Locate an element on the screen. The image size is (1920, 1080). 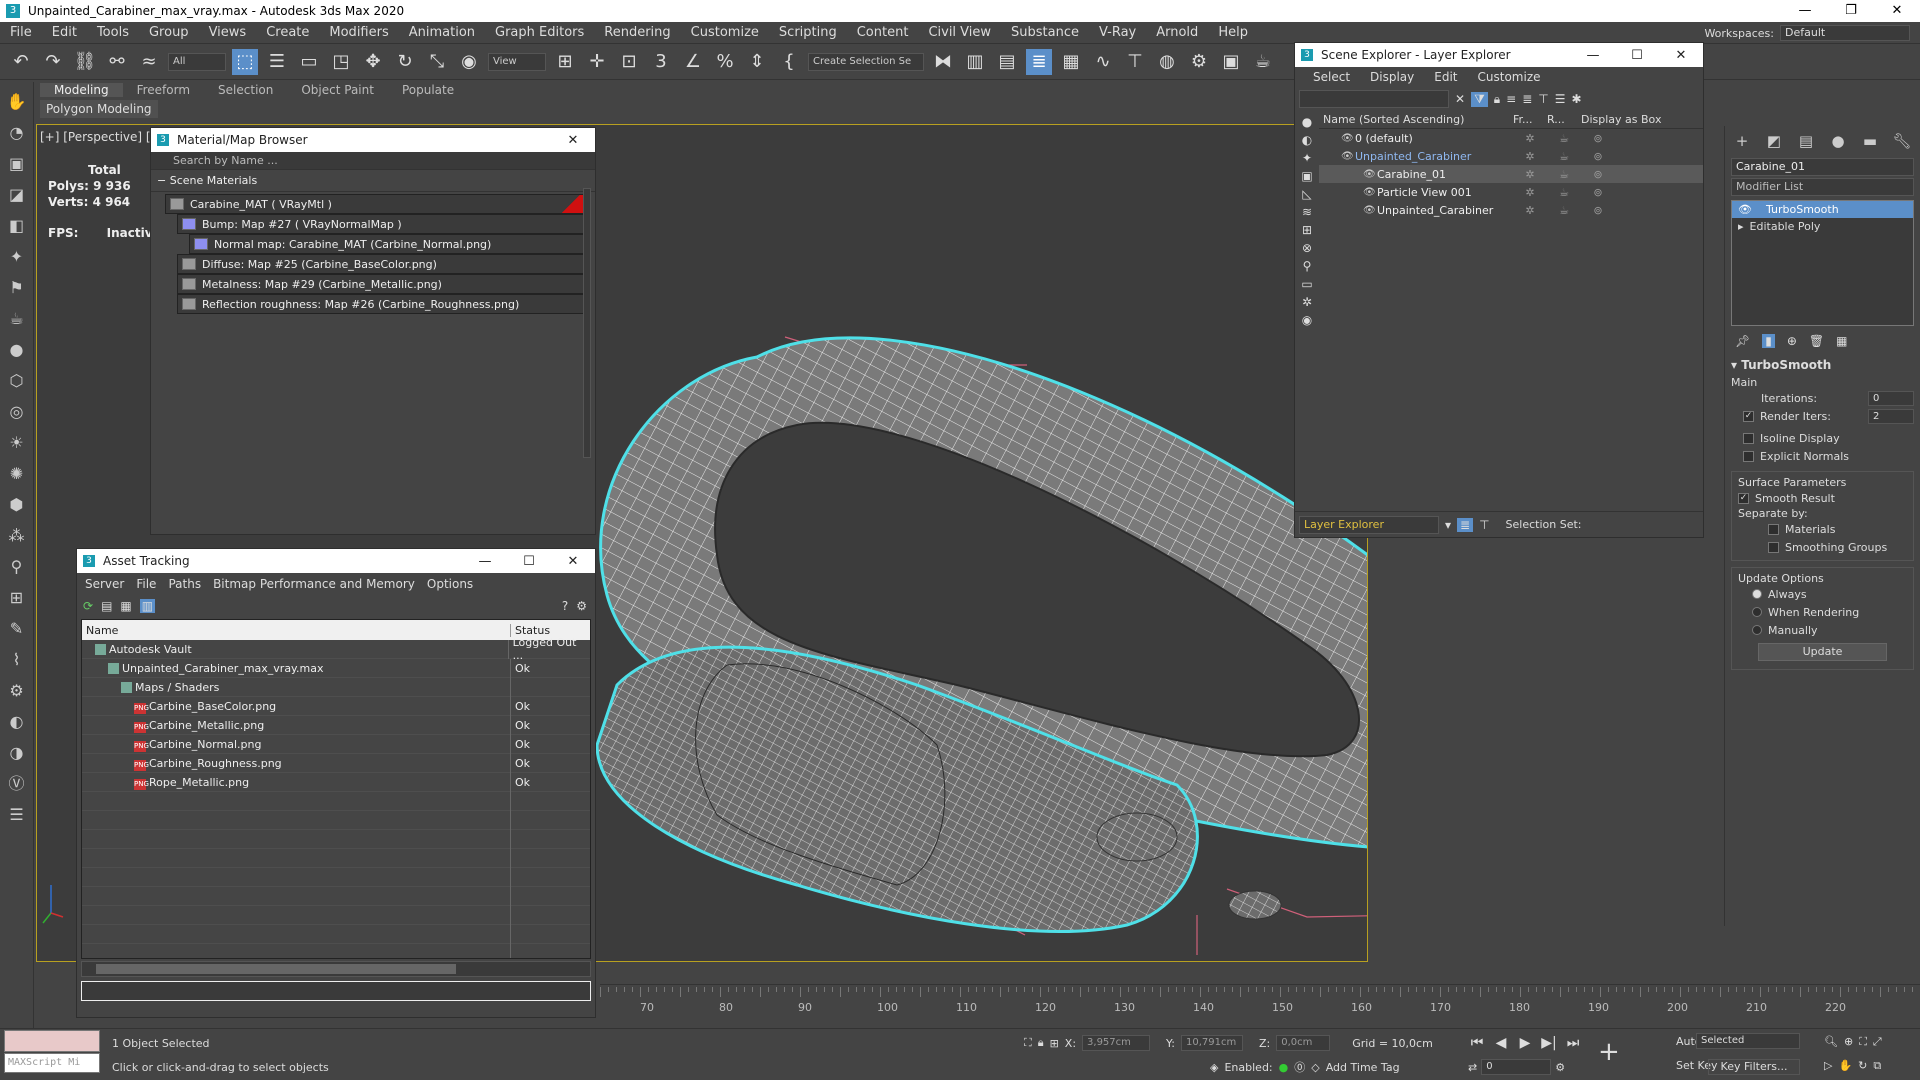
menu-item-file: File is located at coordinates (21, 32).